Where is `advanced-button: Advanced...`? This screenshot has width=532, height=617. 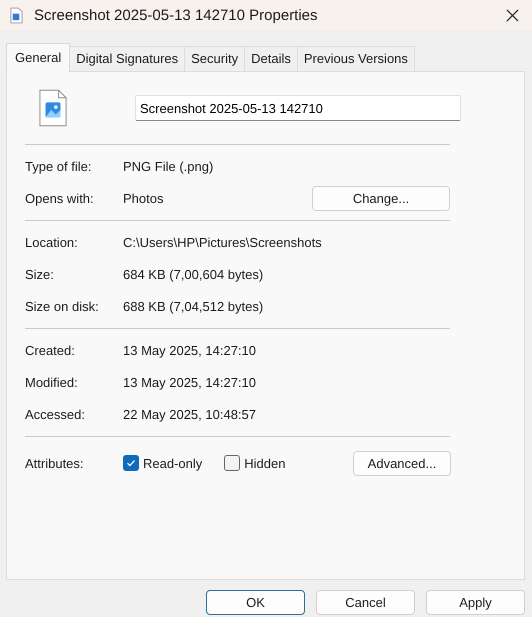 advanced-button: Advanced... is located at coordinates (402, 463).